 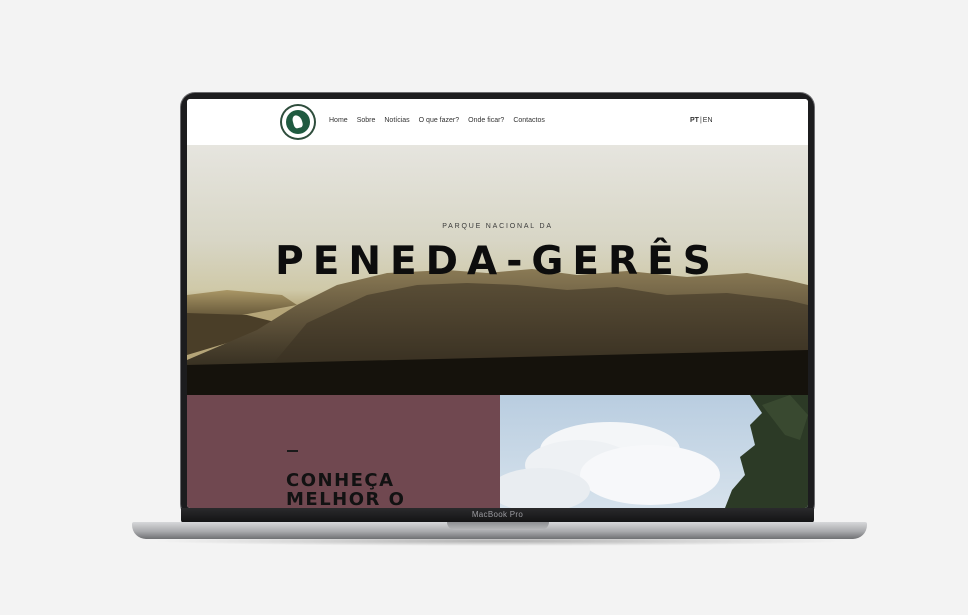 I want to click on hero-subtitle: PARQUE NACIONAL DA, so click(x=497, y=226).